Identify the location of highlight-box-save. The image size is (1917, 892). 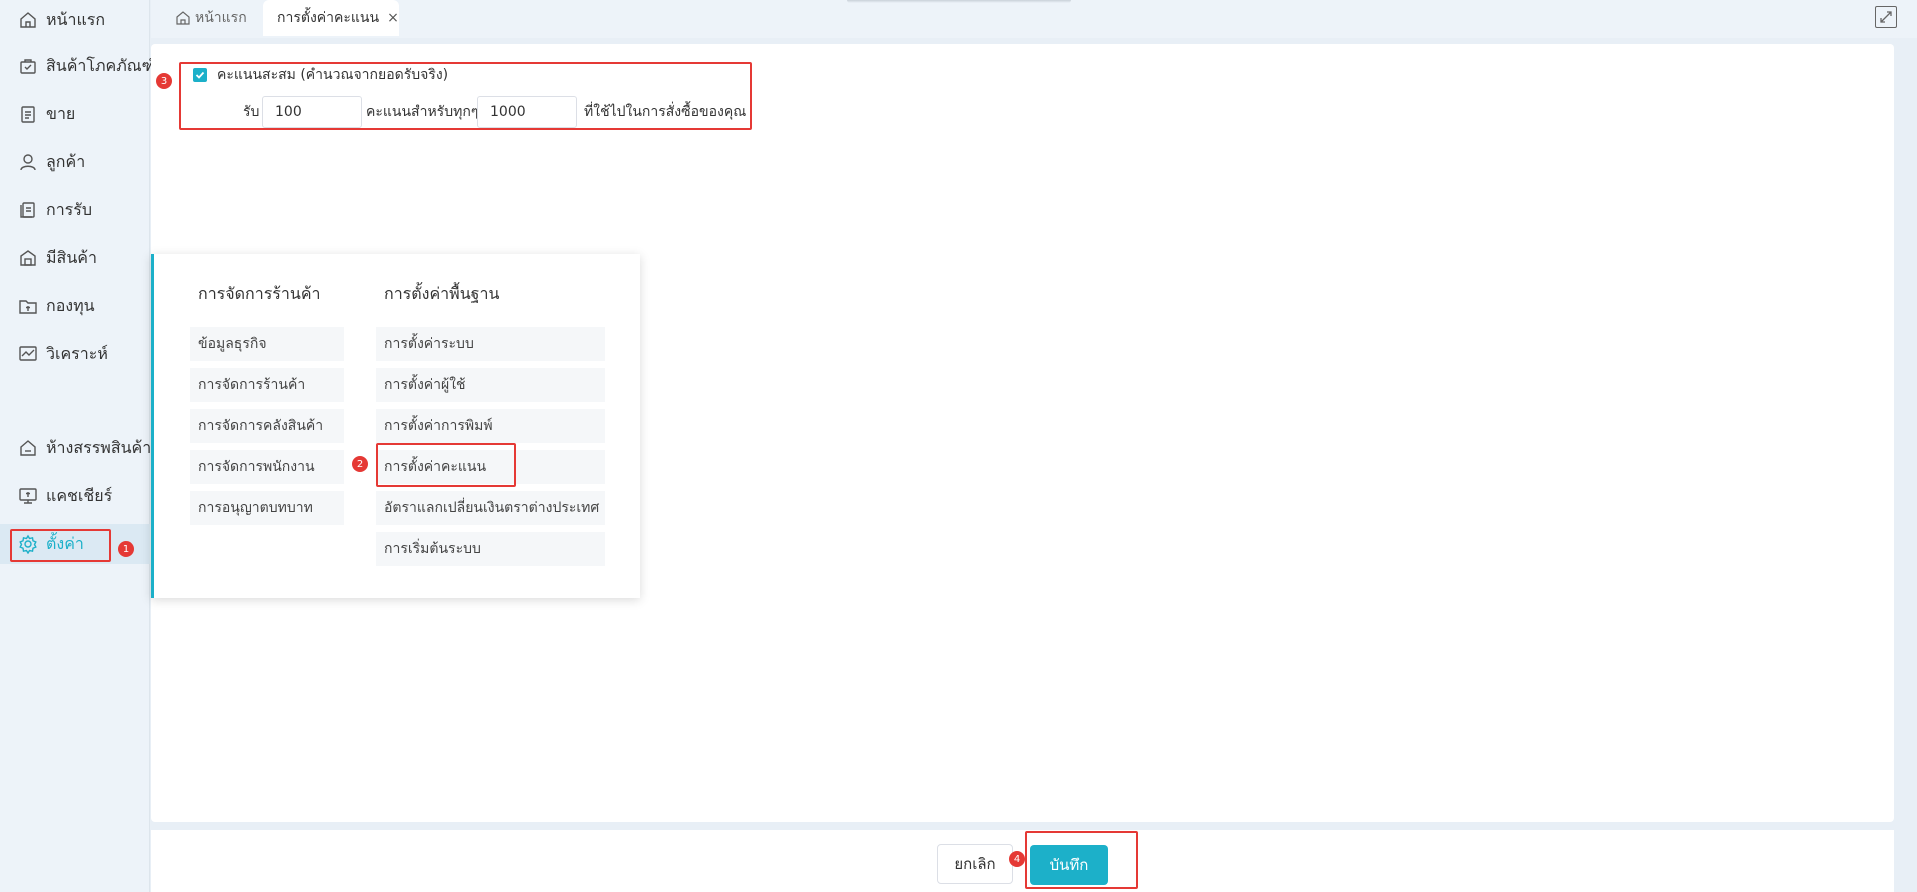
(1081, 860).